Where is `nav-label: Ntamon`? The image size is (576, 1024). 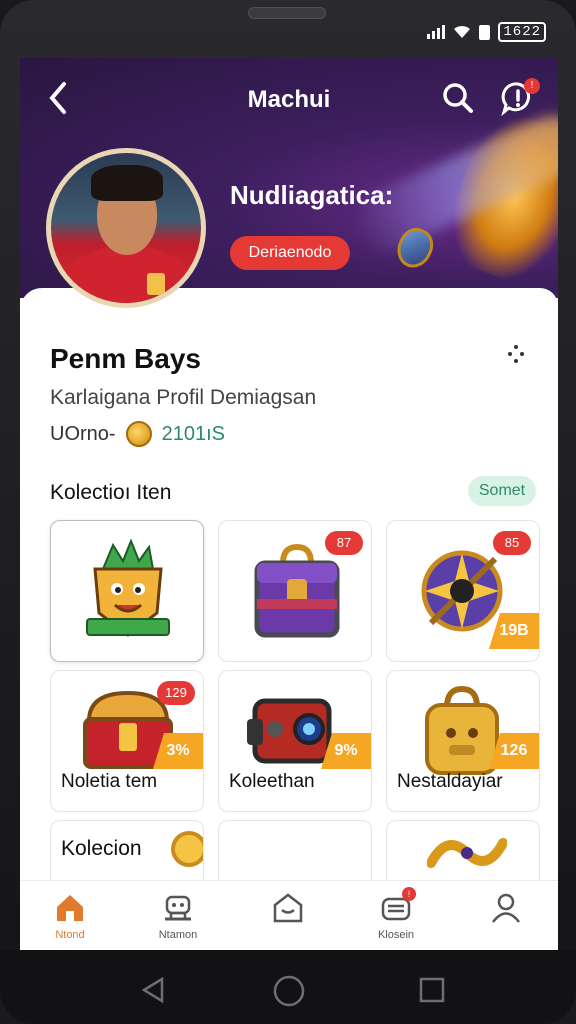
nav-label: Ntamon is located at coordinates (178, 935).